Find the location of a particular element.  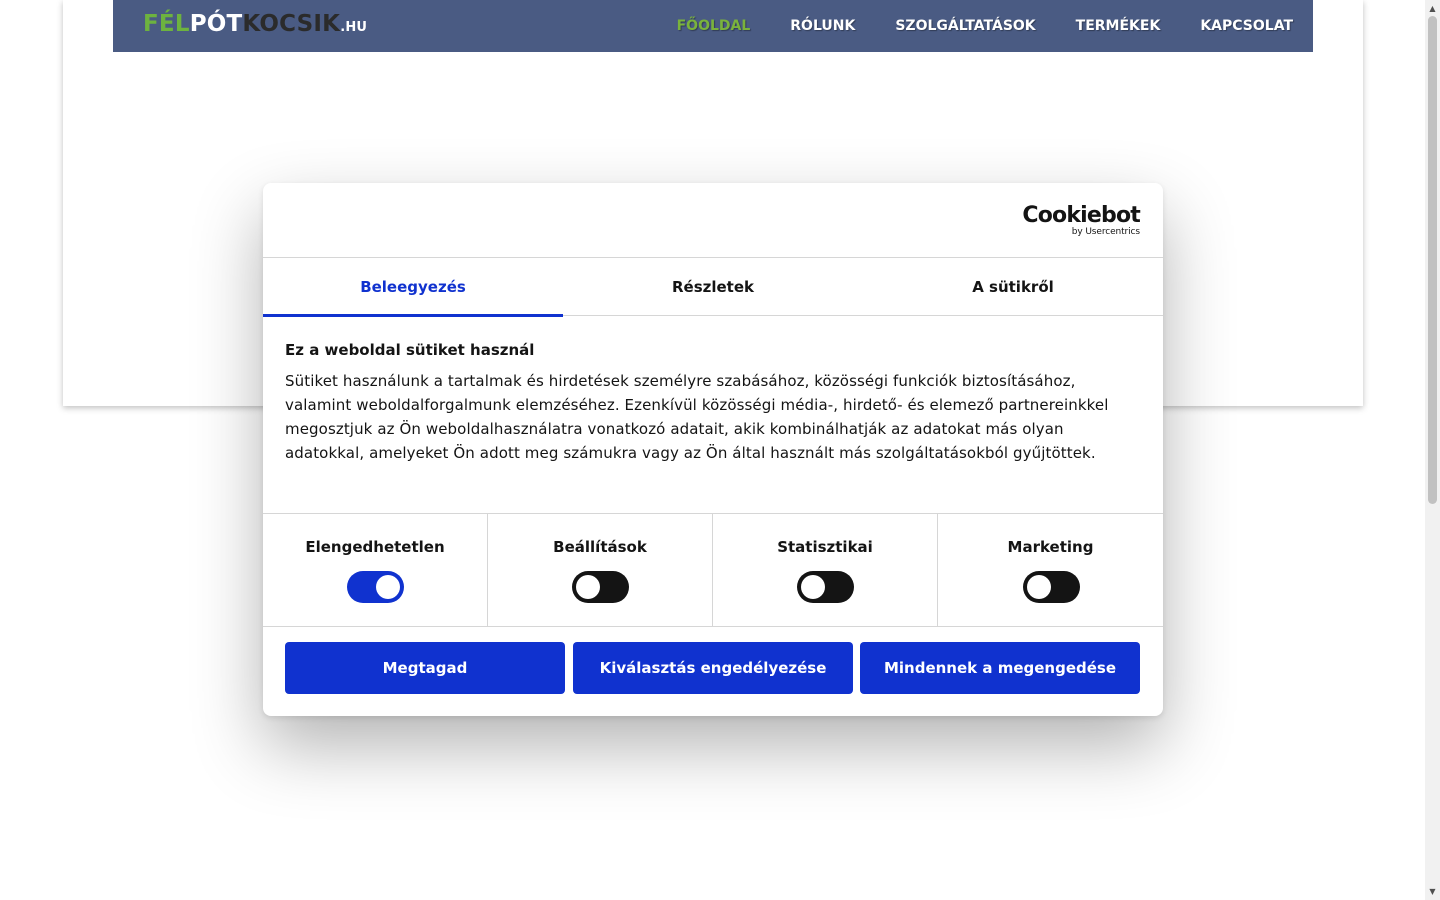

toggle-marketing is located at coordinates (1051, 587).